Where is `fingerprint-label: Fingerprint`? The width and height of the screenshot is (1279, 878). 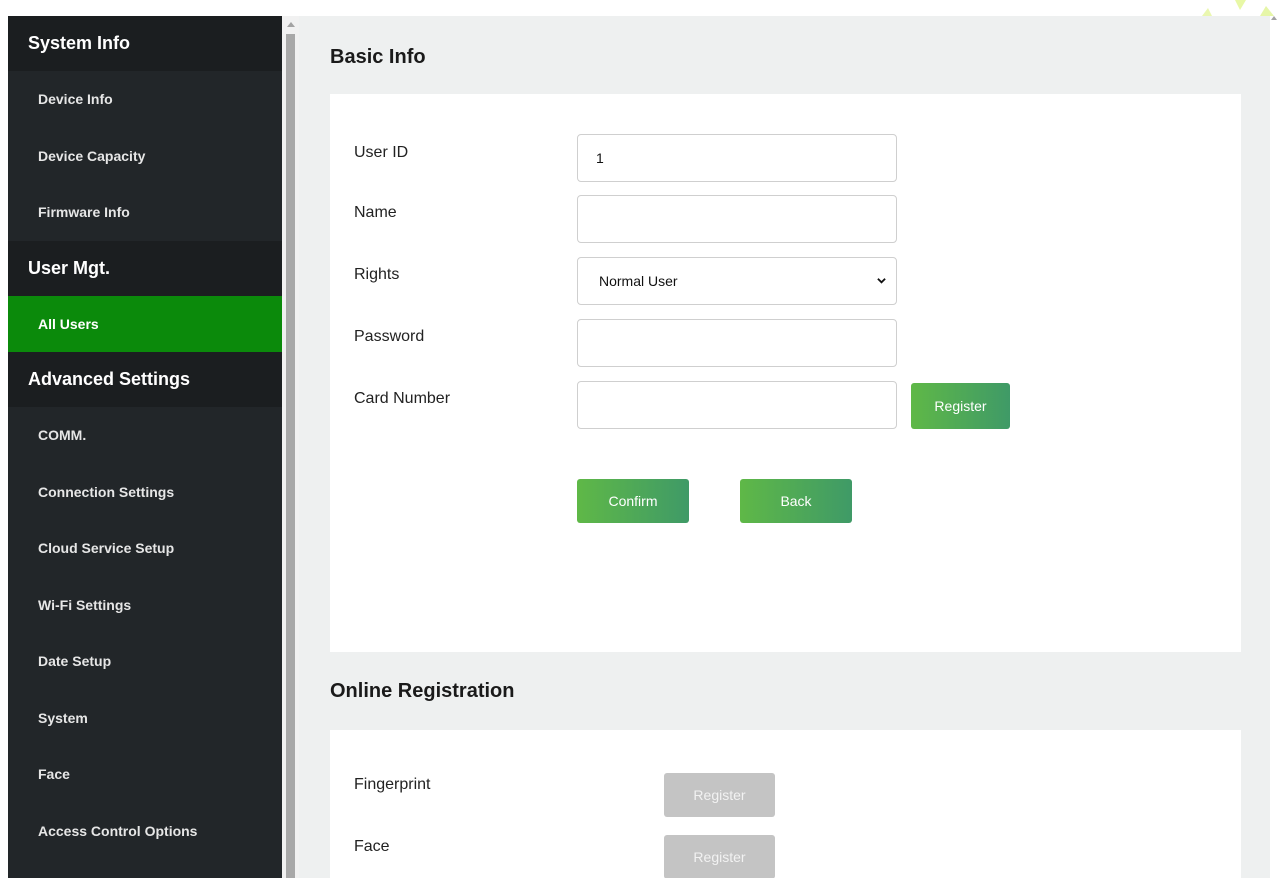 fingerprint-label: Fingerprint is located at coordinates (392, 784).